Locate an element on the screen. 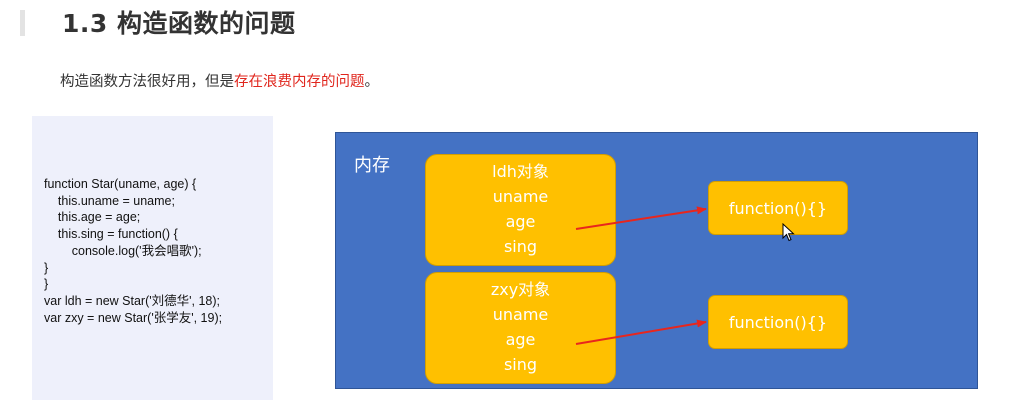  title-accent-bar is located at coordinates (22, 23).